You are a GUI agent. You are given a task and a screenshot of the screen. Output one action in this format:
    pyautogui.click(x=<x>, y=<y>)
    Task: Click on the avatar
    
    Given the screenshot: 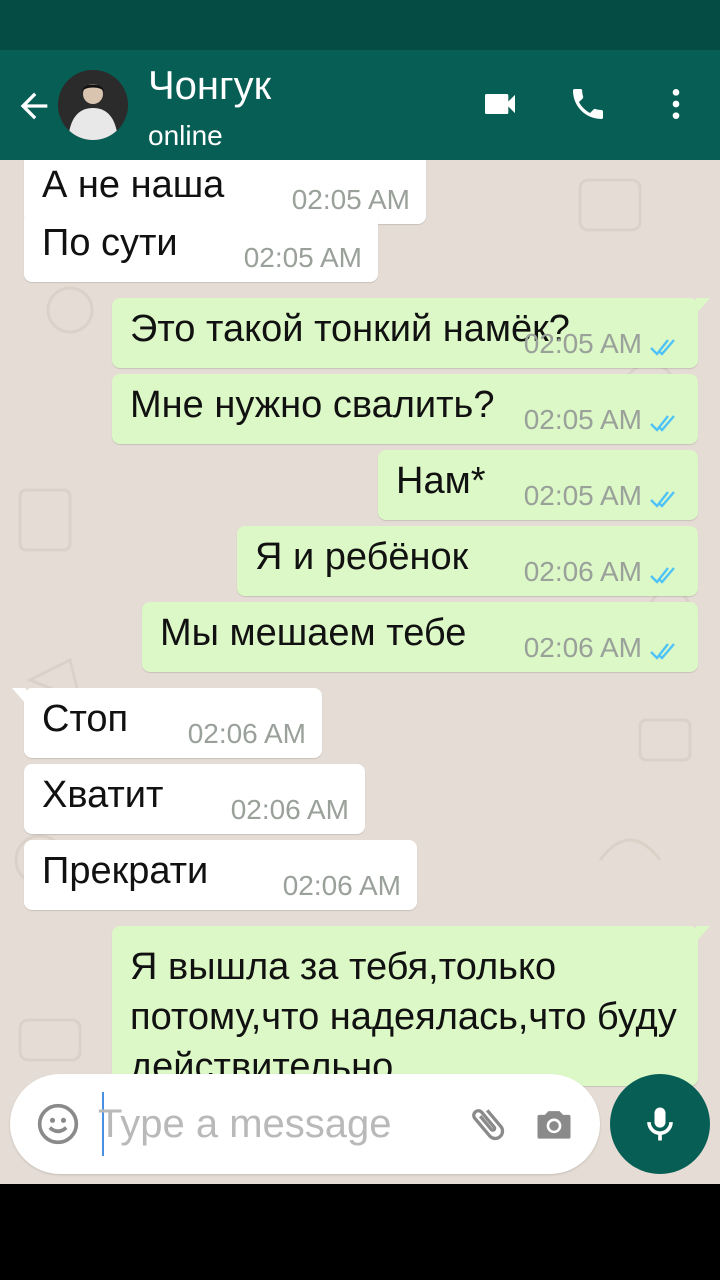 What is the action you would take?
    pyautogui.click(x=93, y=105)
    